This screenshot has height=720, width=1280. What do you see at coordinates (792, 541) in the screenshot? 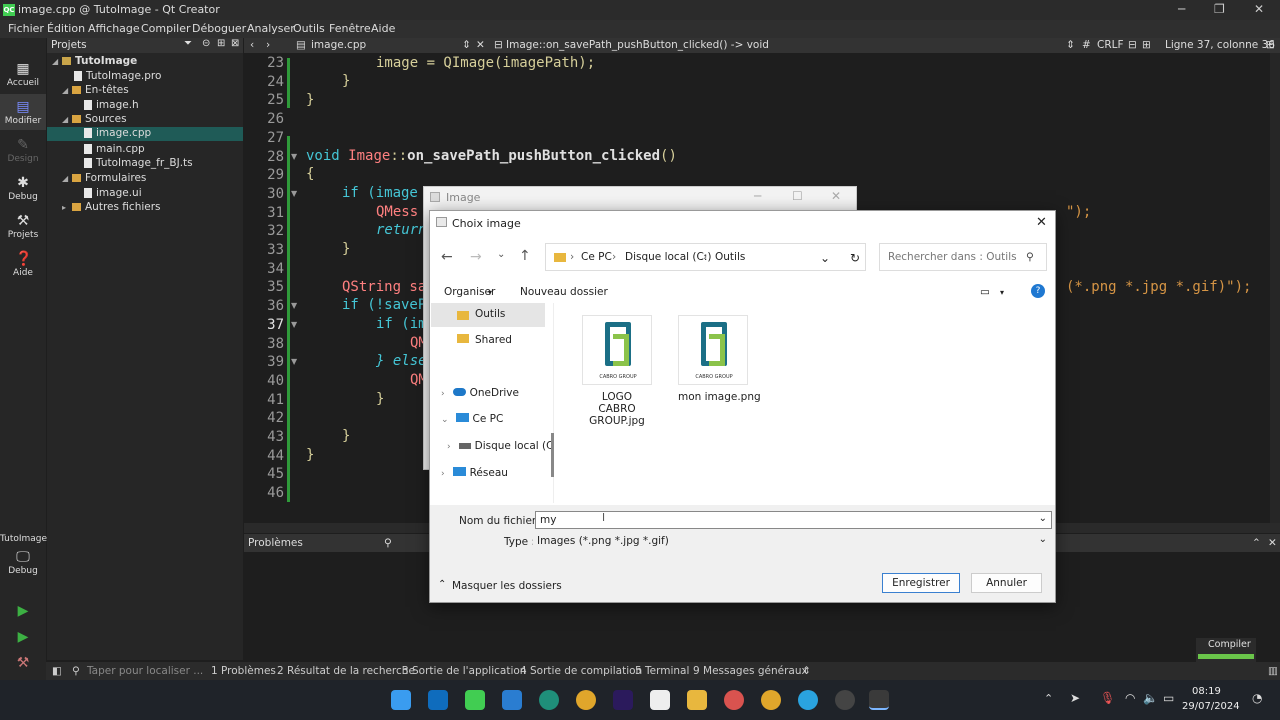
I see `type-select: Images (*.png *.jpg *.gif) ⌄` at bounding box center [792, 541].